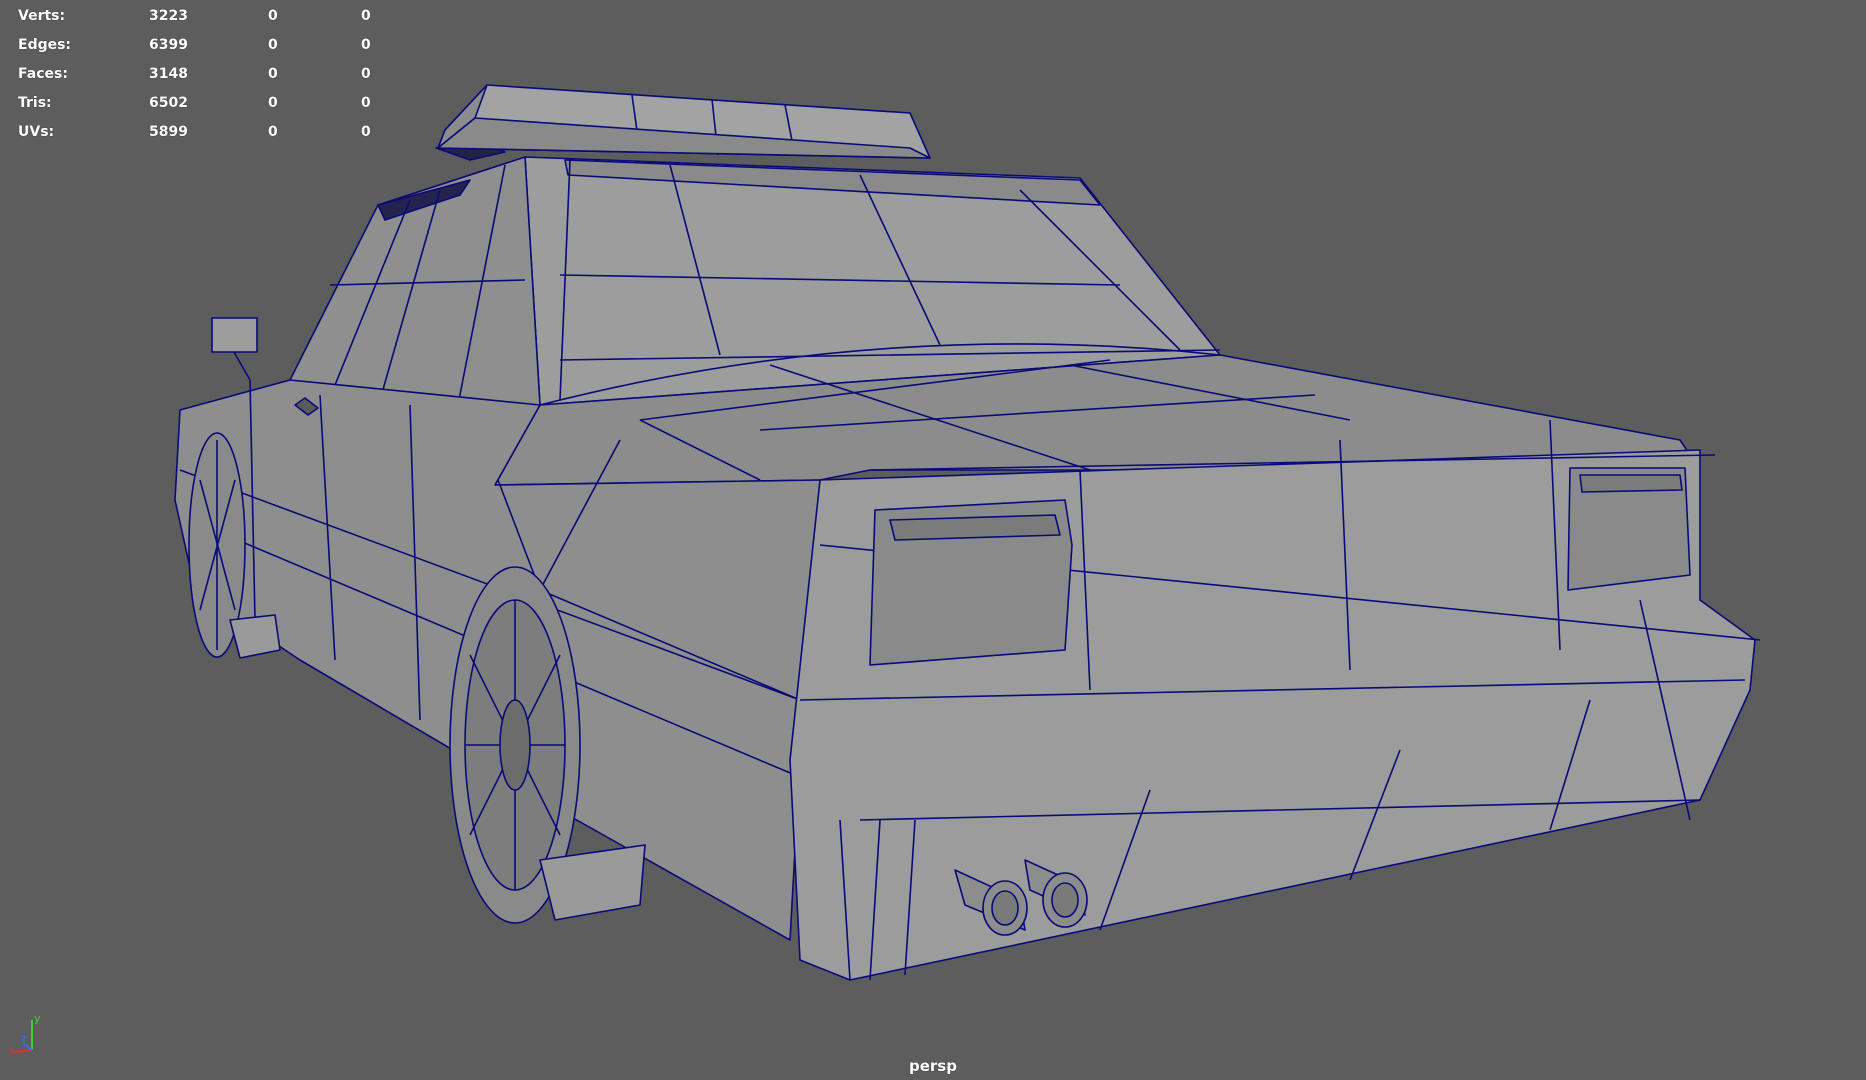 The width and height of the screenshot is (1866, 1080). What do you see at coordinates (37, 1018) in the screenshot?
I see `axis-label-y: y` at bounding box center [37, 1018].